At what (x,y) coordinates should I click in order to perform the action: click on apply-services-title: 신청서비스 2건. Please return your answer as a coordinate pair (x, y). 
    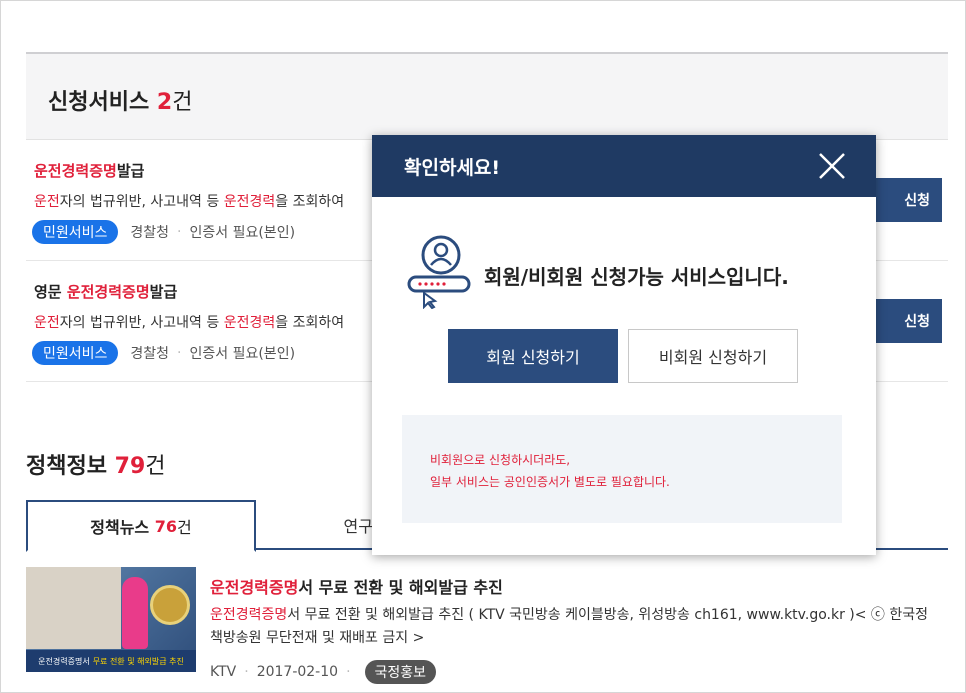
    Looking at the image, I should click on (120, 100).